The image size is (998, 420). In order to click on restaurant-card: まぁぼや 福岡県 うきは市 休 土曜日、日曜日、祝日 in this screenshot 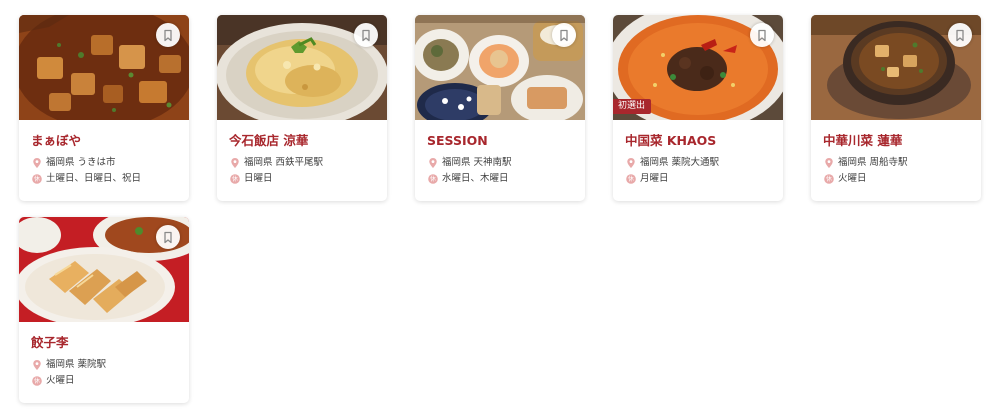, I will do `click(104, 108)`.